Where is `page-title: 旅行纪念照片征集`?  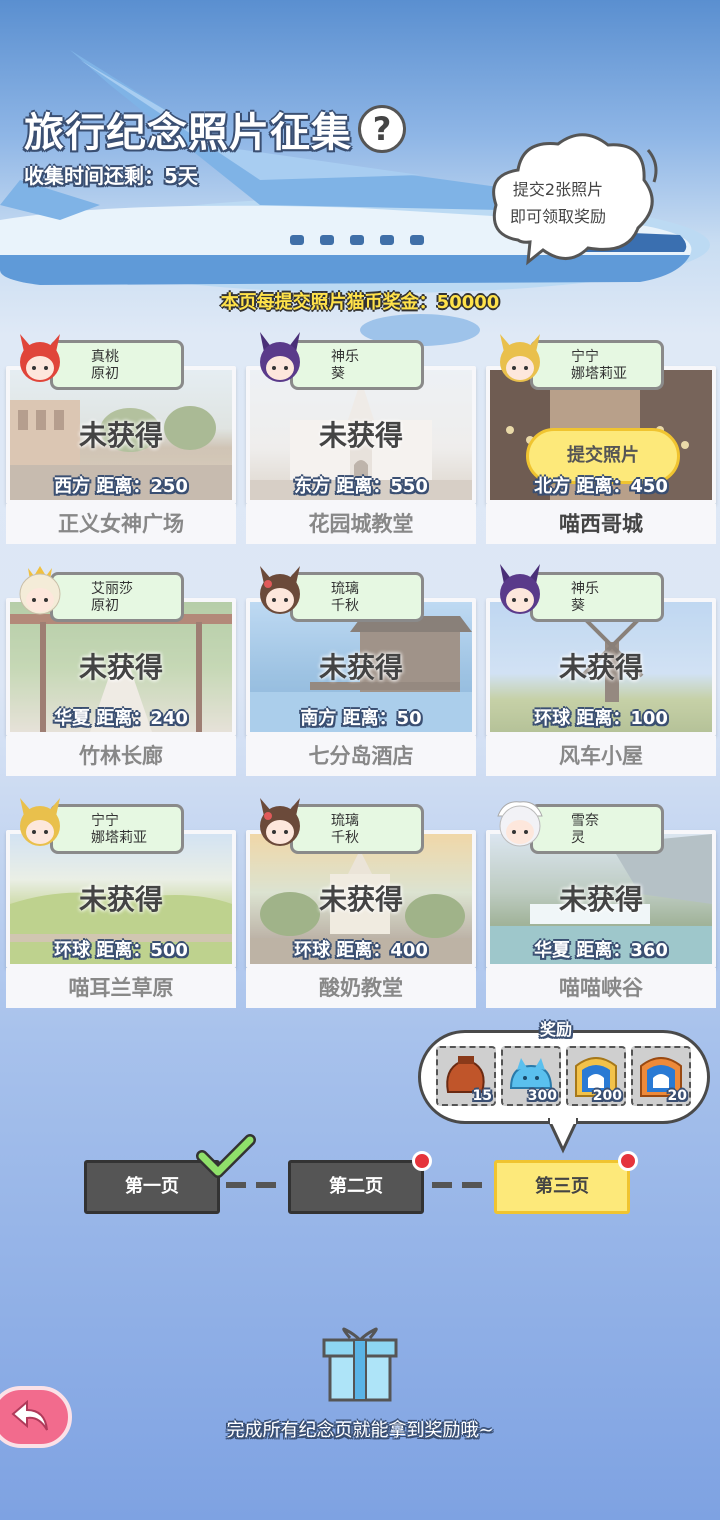 page-title: 旅行纪念照片征集 is located at coordinates (188, 133).